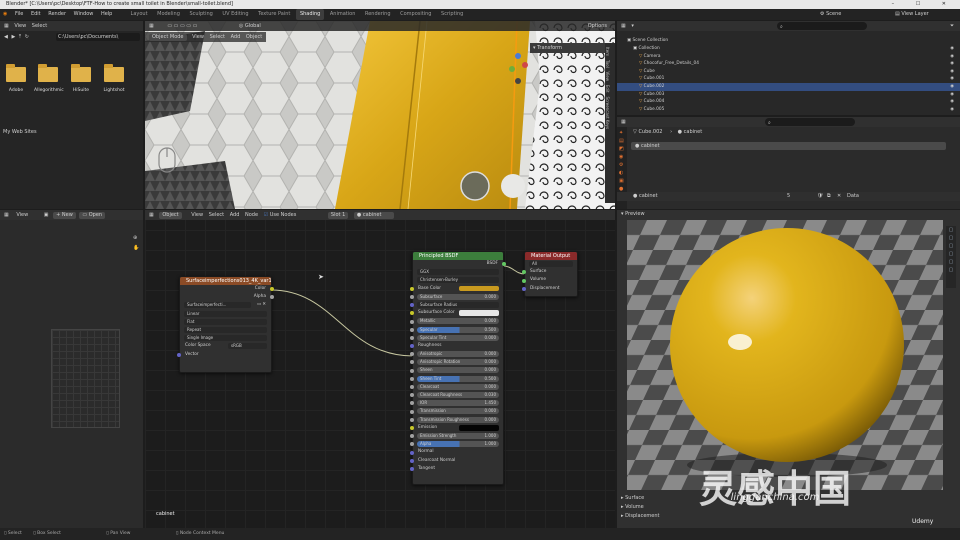 This screenshot has height=540, width=960. Describe the element at coordinates (46, 215) in the screenshot. I see `image-browse-icon: ▣` at that location.